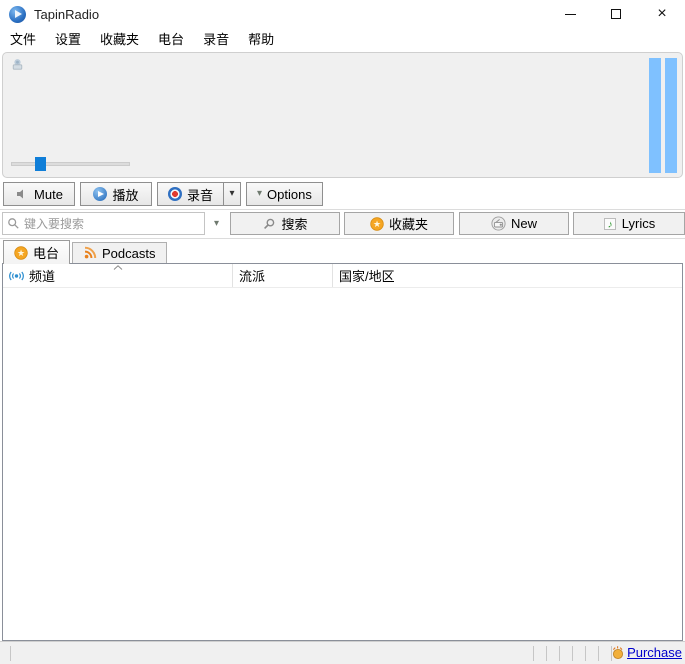 The width and height of the screenshot is (685, 664). Describe the element at coordinates (112, 223) in the screenshot. I see `search-input` at that location.